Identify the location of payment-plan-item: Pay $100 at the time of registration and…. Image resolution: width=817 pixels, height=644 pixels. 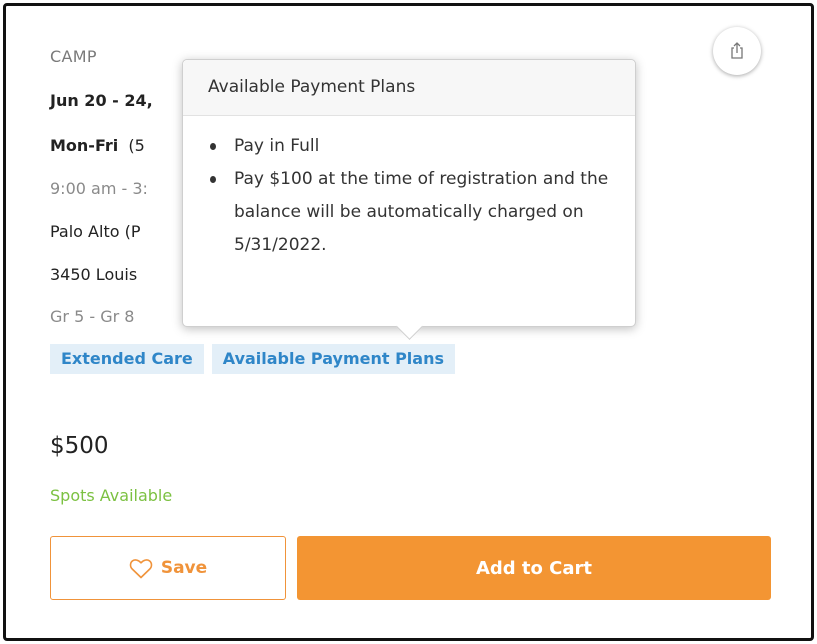
(421, 212).